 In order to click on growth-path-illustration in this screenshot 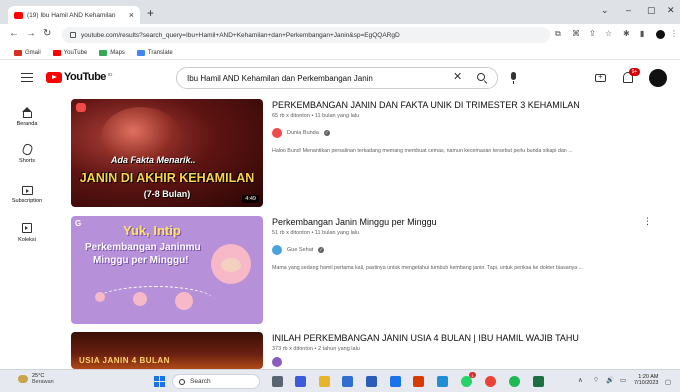, I will do `click(155, 301)`.